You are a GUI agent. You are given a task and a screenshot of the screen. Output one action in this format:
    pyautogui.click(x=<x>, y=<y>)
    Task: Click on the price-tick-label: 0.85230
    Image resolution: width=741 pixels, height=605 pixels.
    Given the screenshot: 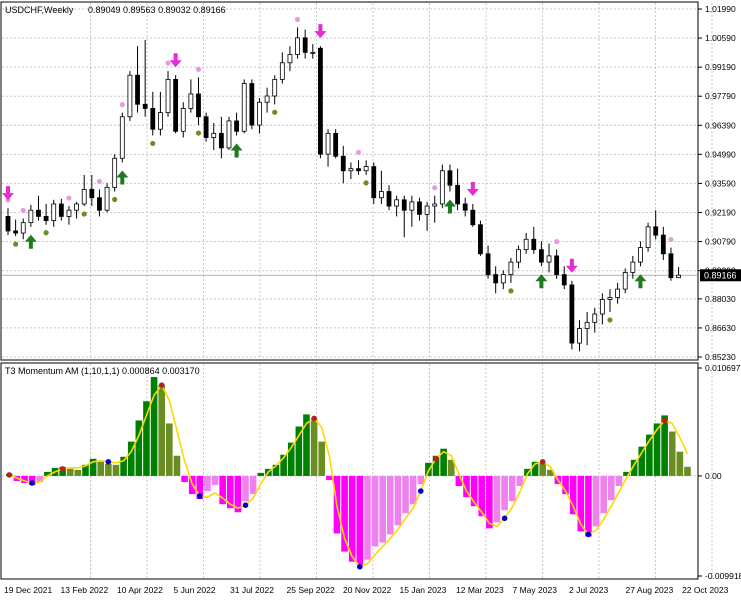 What is the action you would take?
    pyautogui.click(x=720, y=357)
    